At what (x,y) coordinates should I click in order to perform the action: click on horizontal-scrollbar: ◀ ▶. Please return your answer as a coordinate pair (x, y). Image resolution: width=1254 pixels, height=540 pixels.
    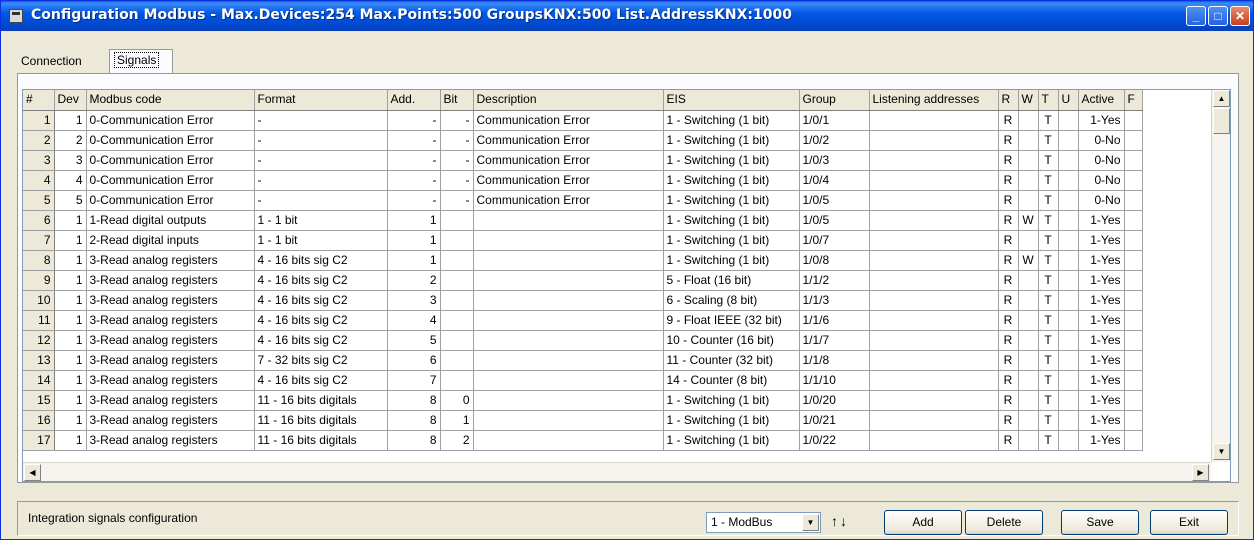
    Looking at the image, I should click on (617, 471).